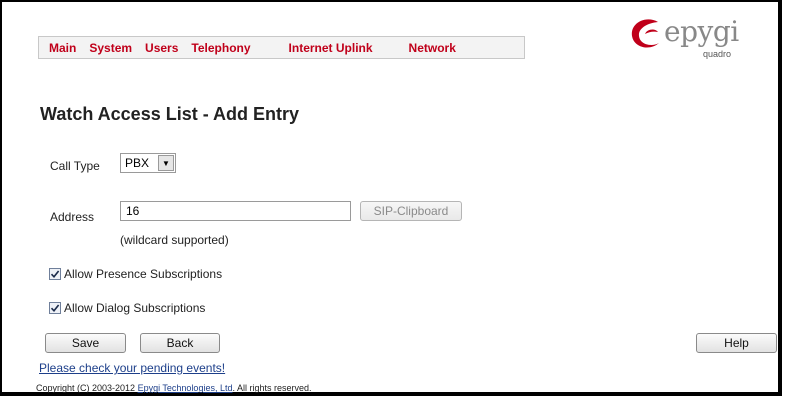  What do you see at coordinates (72, 217) in the screenshot?
I see `address-label: Address` at bounding box center [72, 217].